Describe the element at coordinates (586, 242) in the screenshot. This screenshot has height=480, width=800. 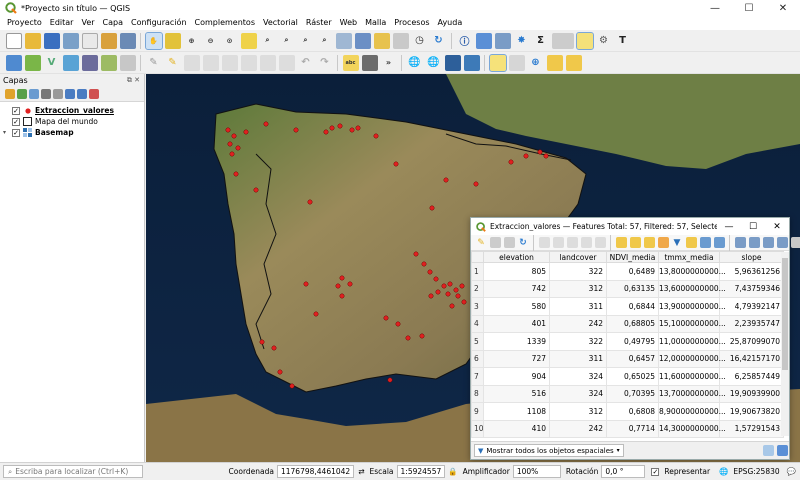
I see `copy-icon` at that location.